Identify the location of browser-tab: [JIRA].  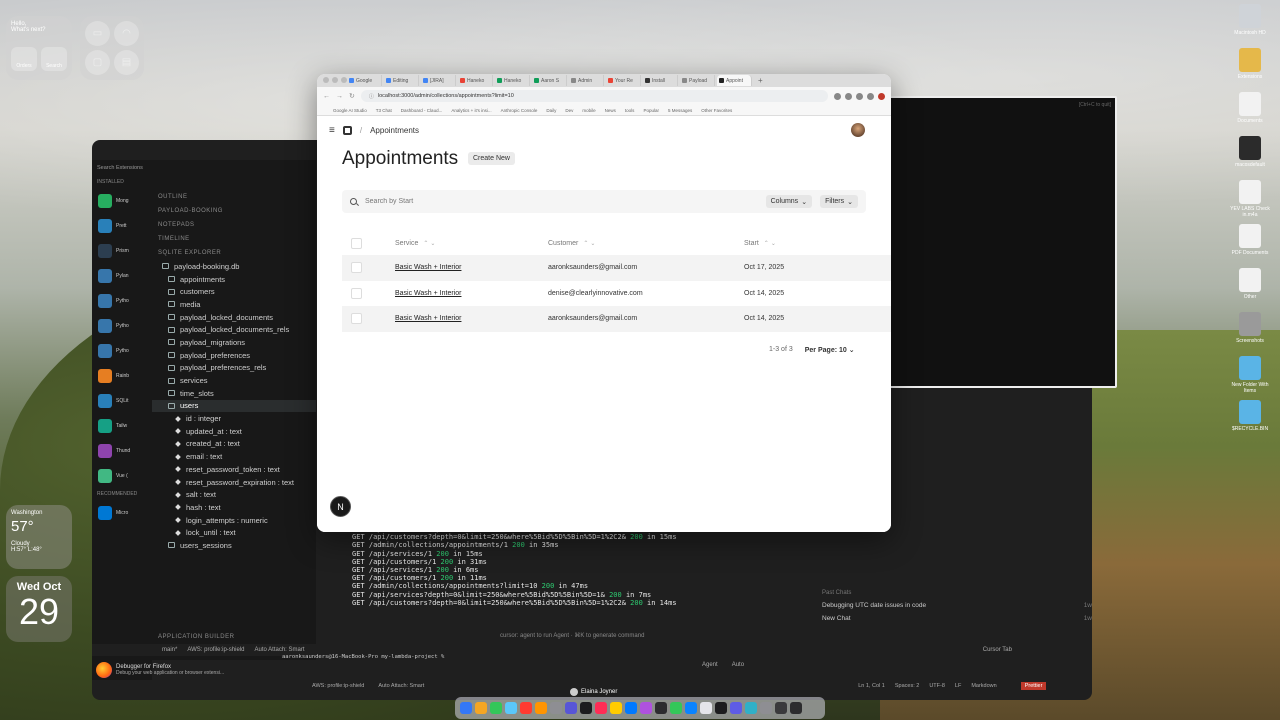
(438, 80).